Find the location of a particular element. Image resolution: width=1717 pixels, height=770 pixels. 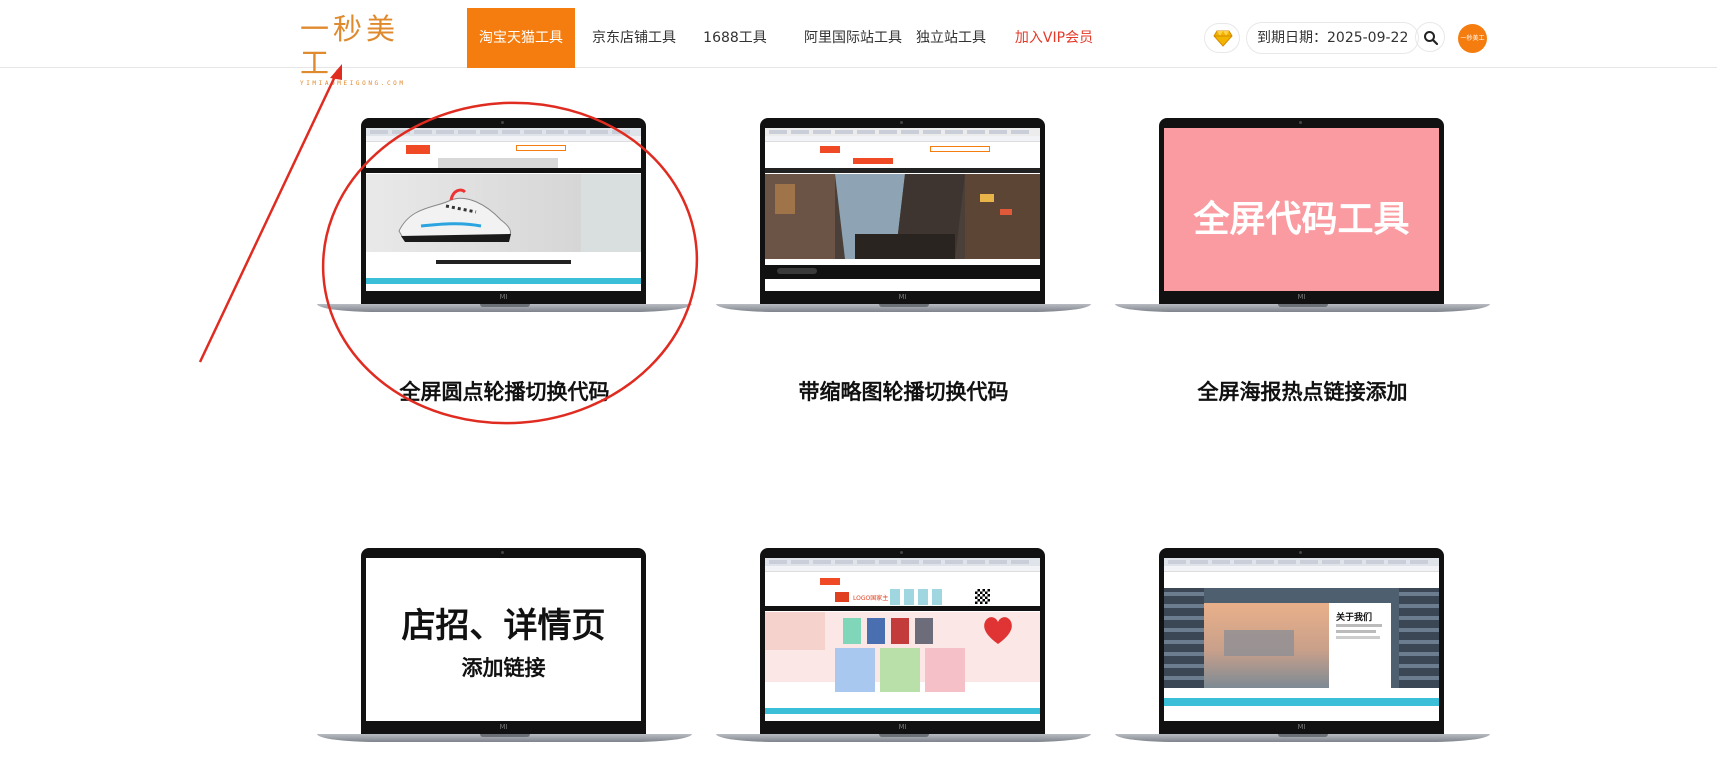

laptop-mockup: 全屏代码工具 MI is located at coordinates (1302, 218).